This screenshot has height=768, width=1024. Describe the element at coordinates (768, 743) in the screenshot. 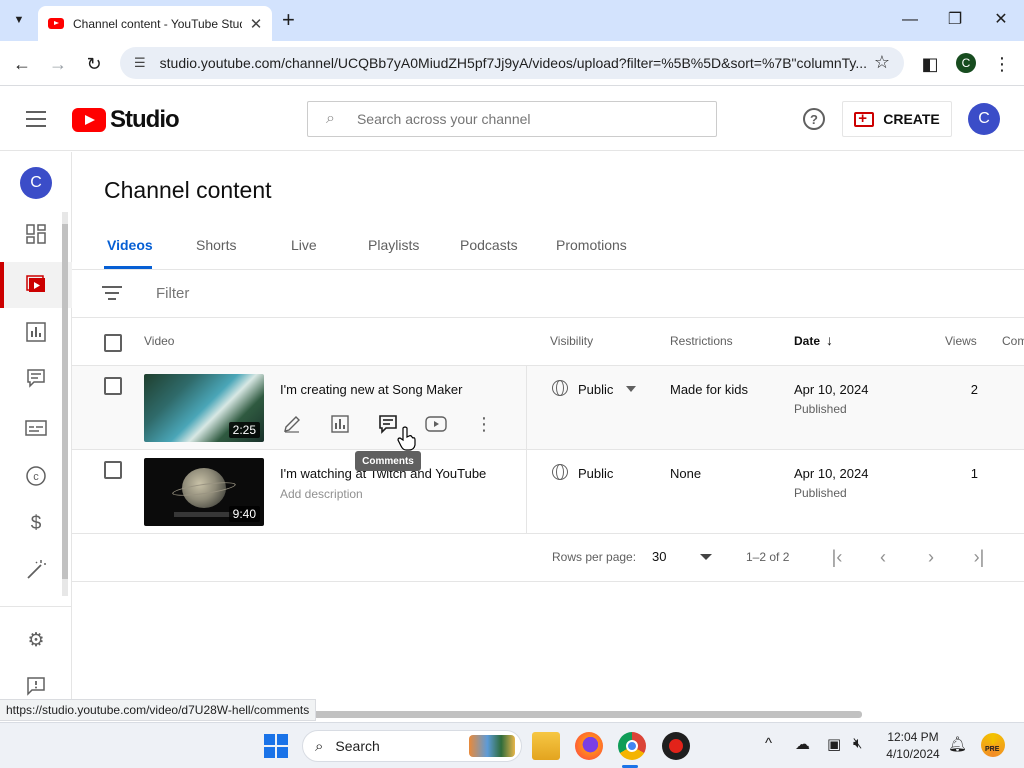

I see `tray-overflow-icon: ^` at that location.